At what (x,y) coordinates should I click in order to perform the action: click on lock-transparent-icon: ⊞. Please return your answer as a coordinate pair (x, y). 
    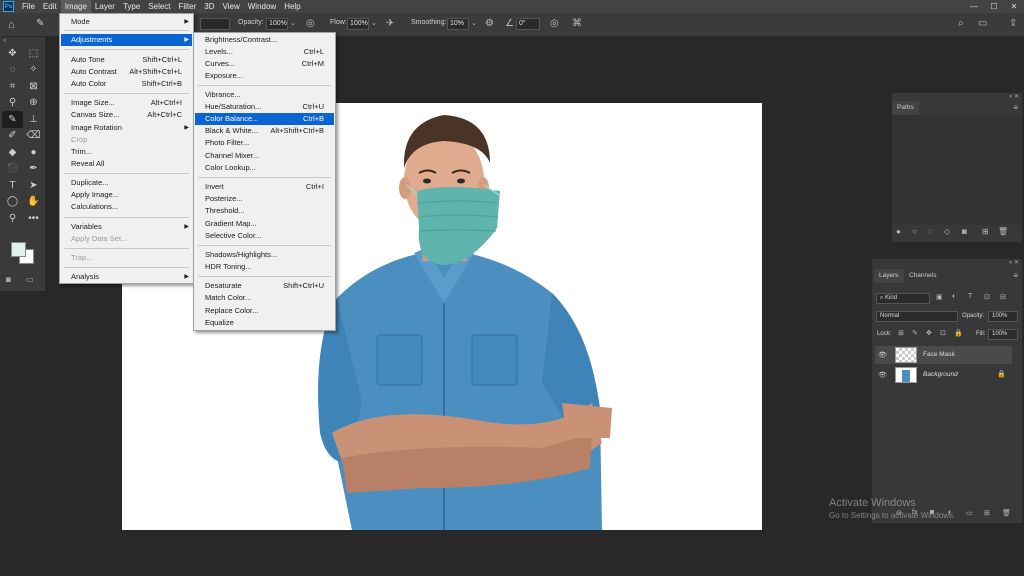
    Looking at the image, I should click on (901, 333).